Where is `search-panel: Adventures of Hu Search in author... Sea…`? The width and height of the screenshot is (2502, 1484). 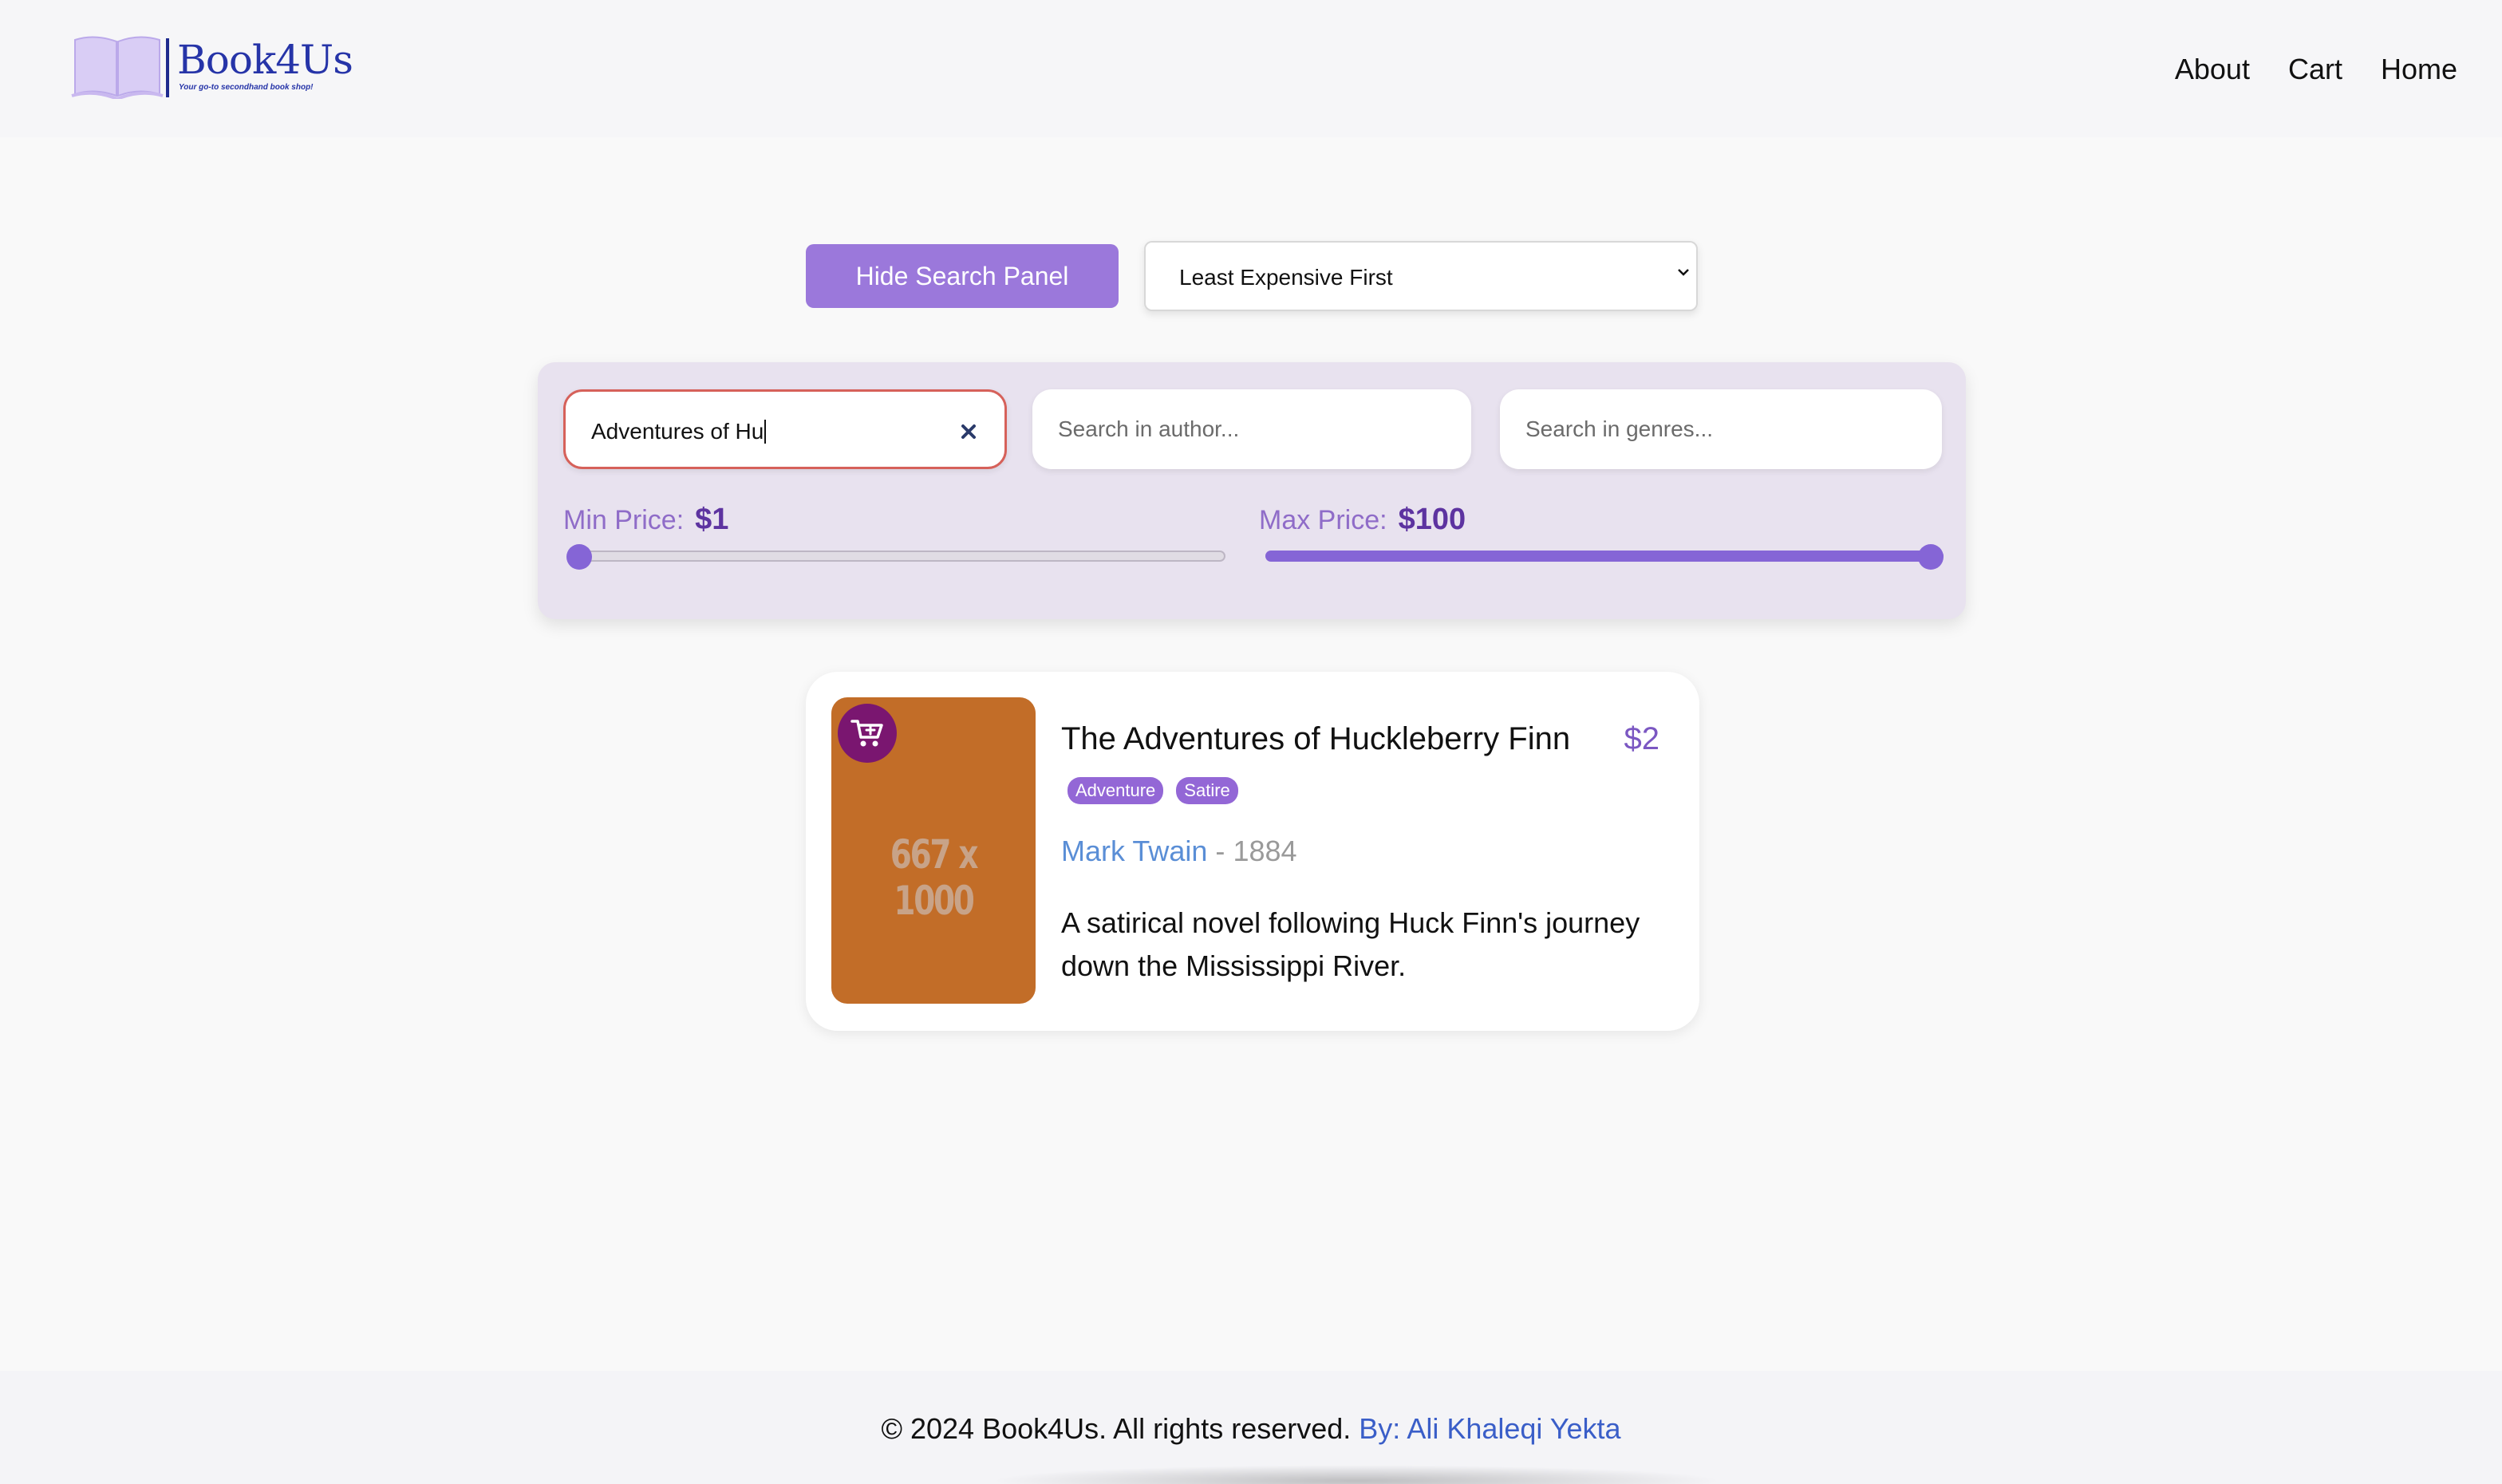 search-panel: Adventures of Hu Search in author... Sea… is located at coordinates (1252, 490).